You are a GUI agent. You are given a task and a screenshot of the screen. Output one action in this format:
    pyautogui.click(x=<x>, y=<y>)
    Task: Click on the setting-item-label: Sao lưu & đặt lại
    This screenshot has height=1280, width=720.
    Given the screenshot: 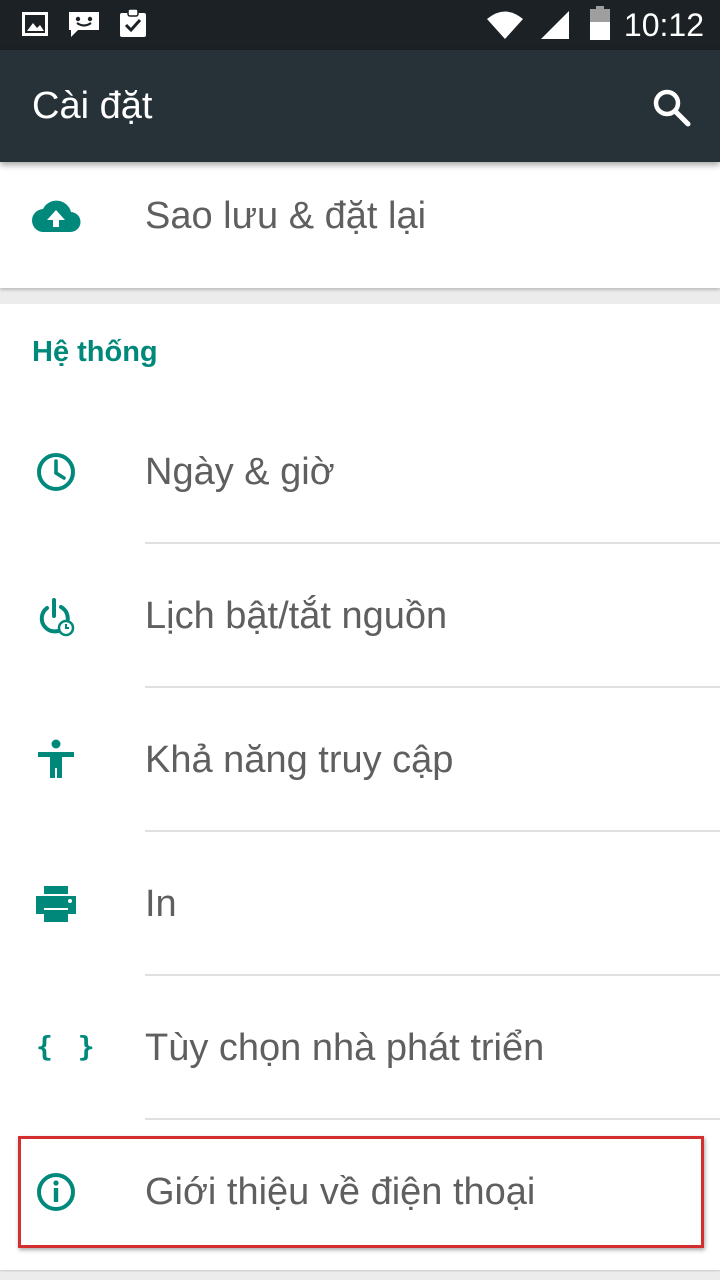 What is the action you would take?
    pyautogui.click(x=286, y=216)
    